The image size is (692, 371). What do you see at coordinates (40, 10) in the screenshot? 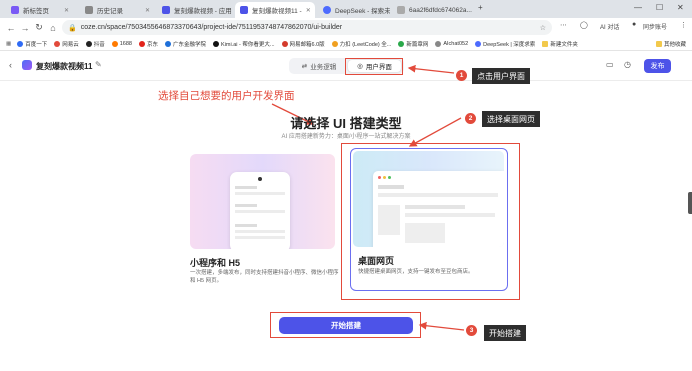
I see `browser-tab: 新标签页 ✕` at bounding box center [40, 10].